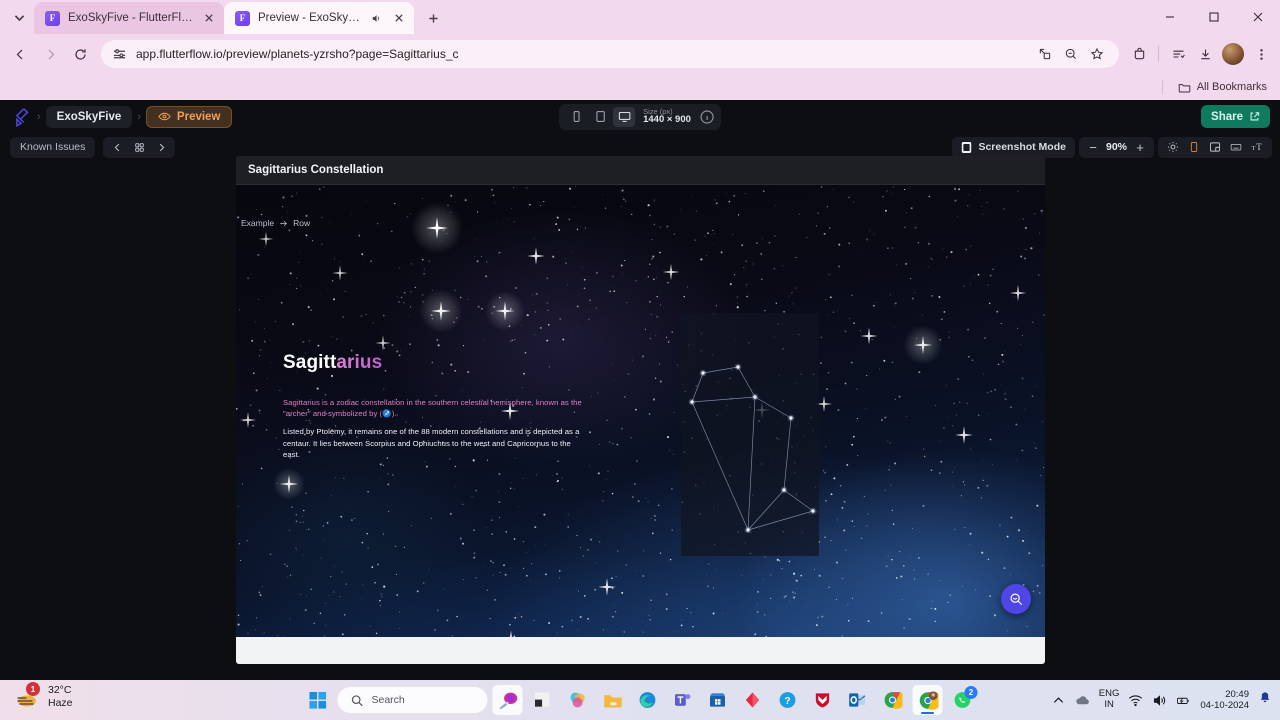 Image resolution: width=1280 pixels, height=720 pixels. What do you see at coordinates (117, 147) in the screenshot?
I see `previous-page-icon` at bounding box center [117, 147].